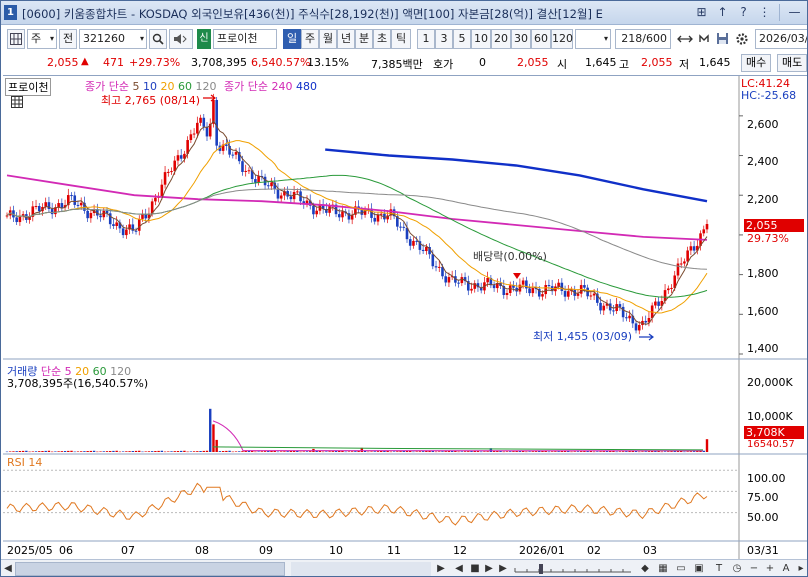  What do you see at coordinates (792, 63) in the screenshot?
I see `sell-button: 매도` at bounding box center [792, 63].